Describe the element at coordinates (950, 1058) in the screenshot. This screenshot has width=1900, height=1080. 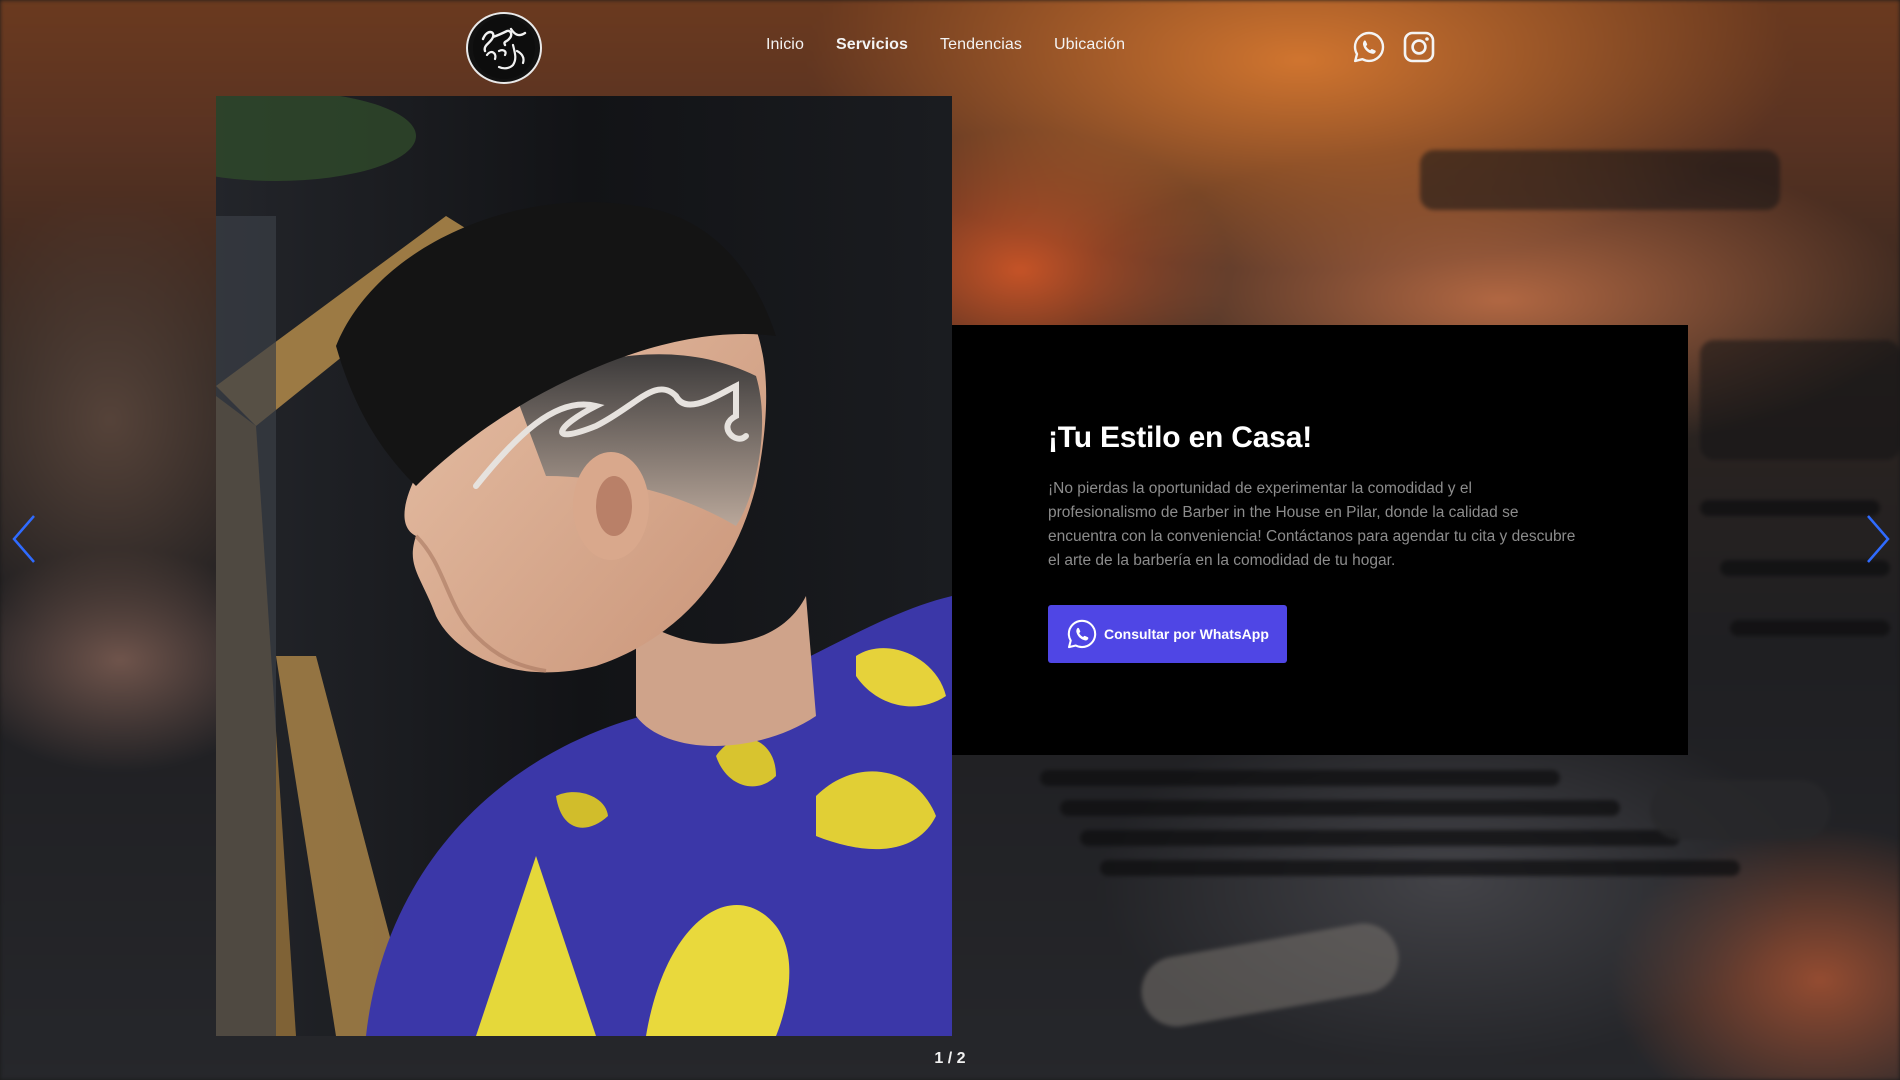
I see `carousel-pagination: 1 / 2` at that location.